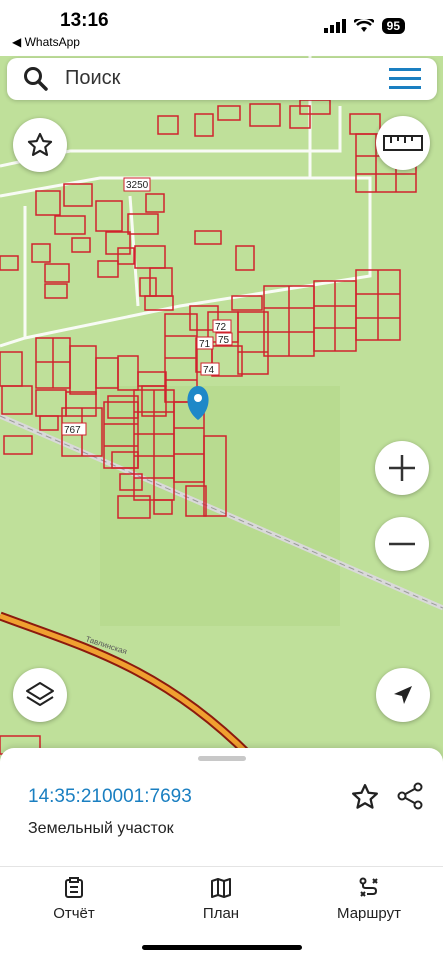 This screenshot has height=961, width=443. What do you see at coordinates (74, 913) in the screenshot?
I see `tab-report-label: Отчёт` at bounding box center [74, 913].